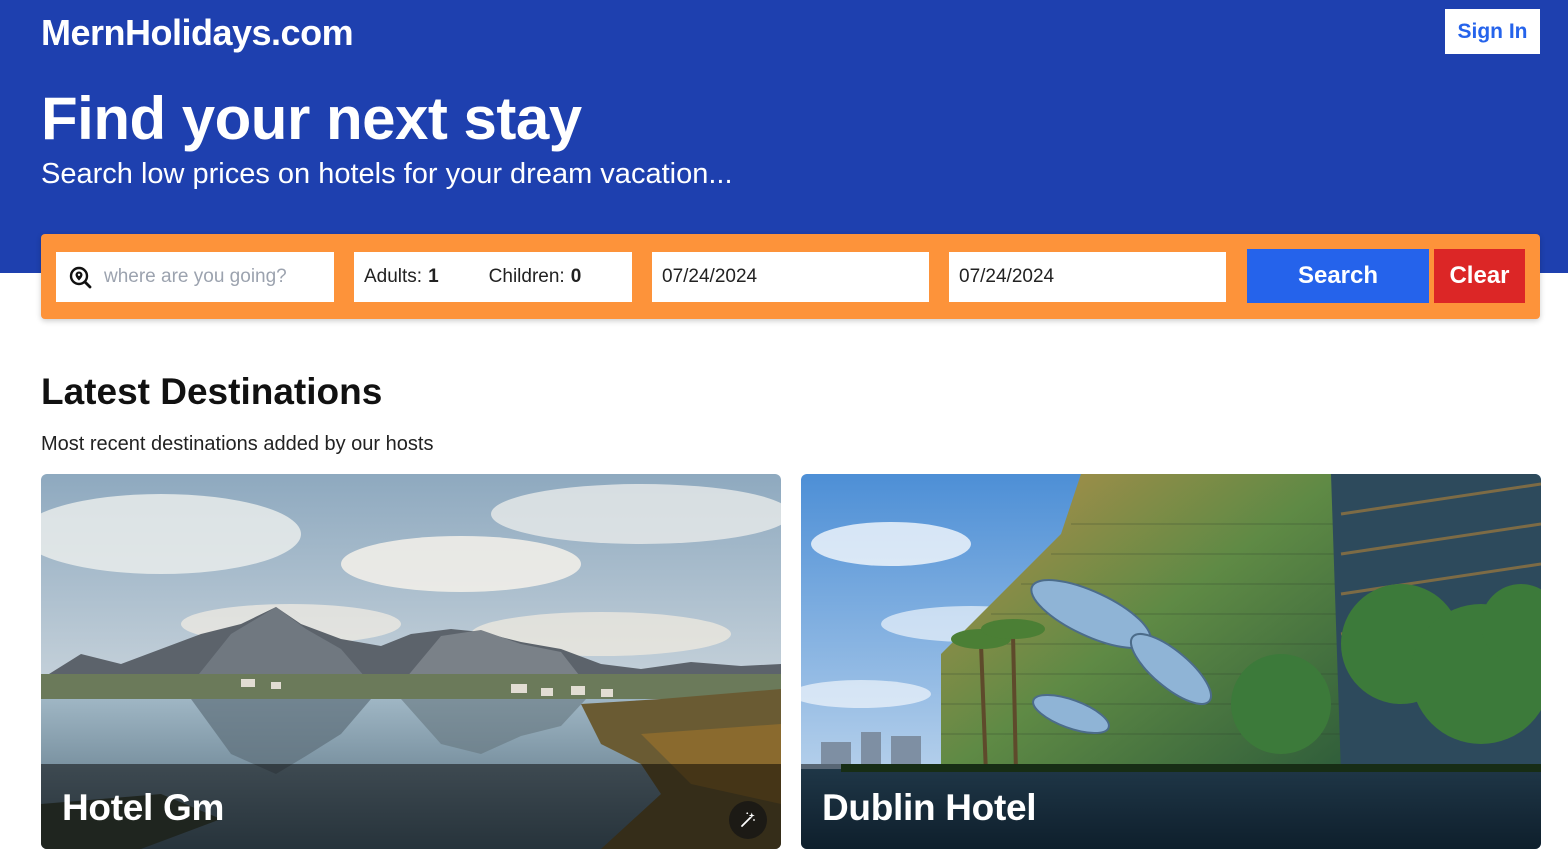 The image size is (1568, 864). I want to click on children-count: Children: 0, so click(535, 277).